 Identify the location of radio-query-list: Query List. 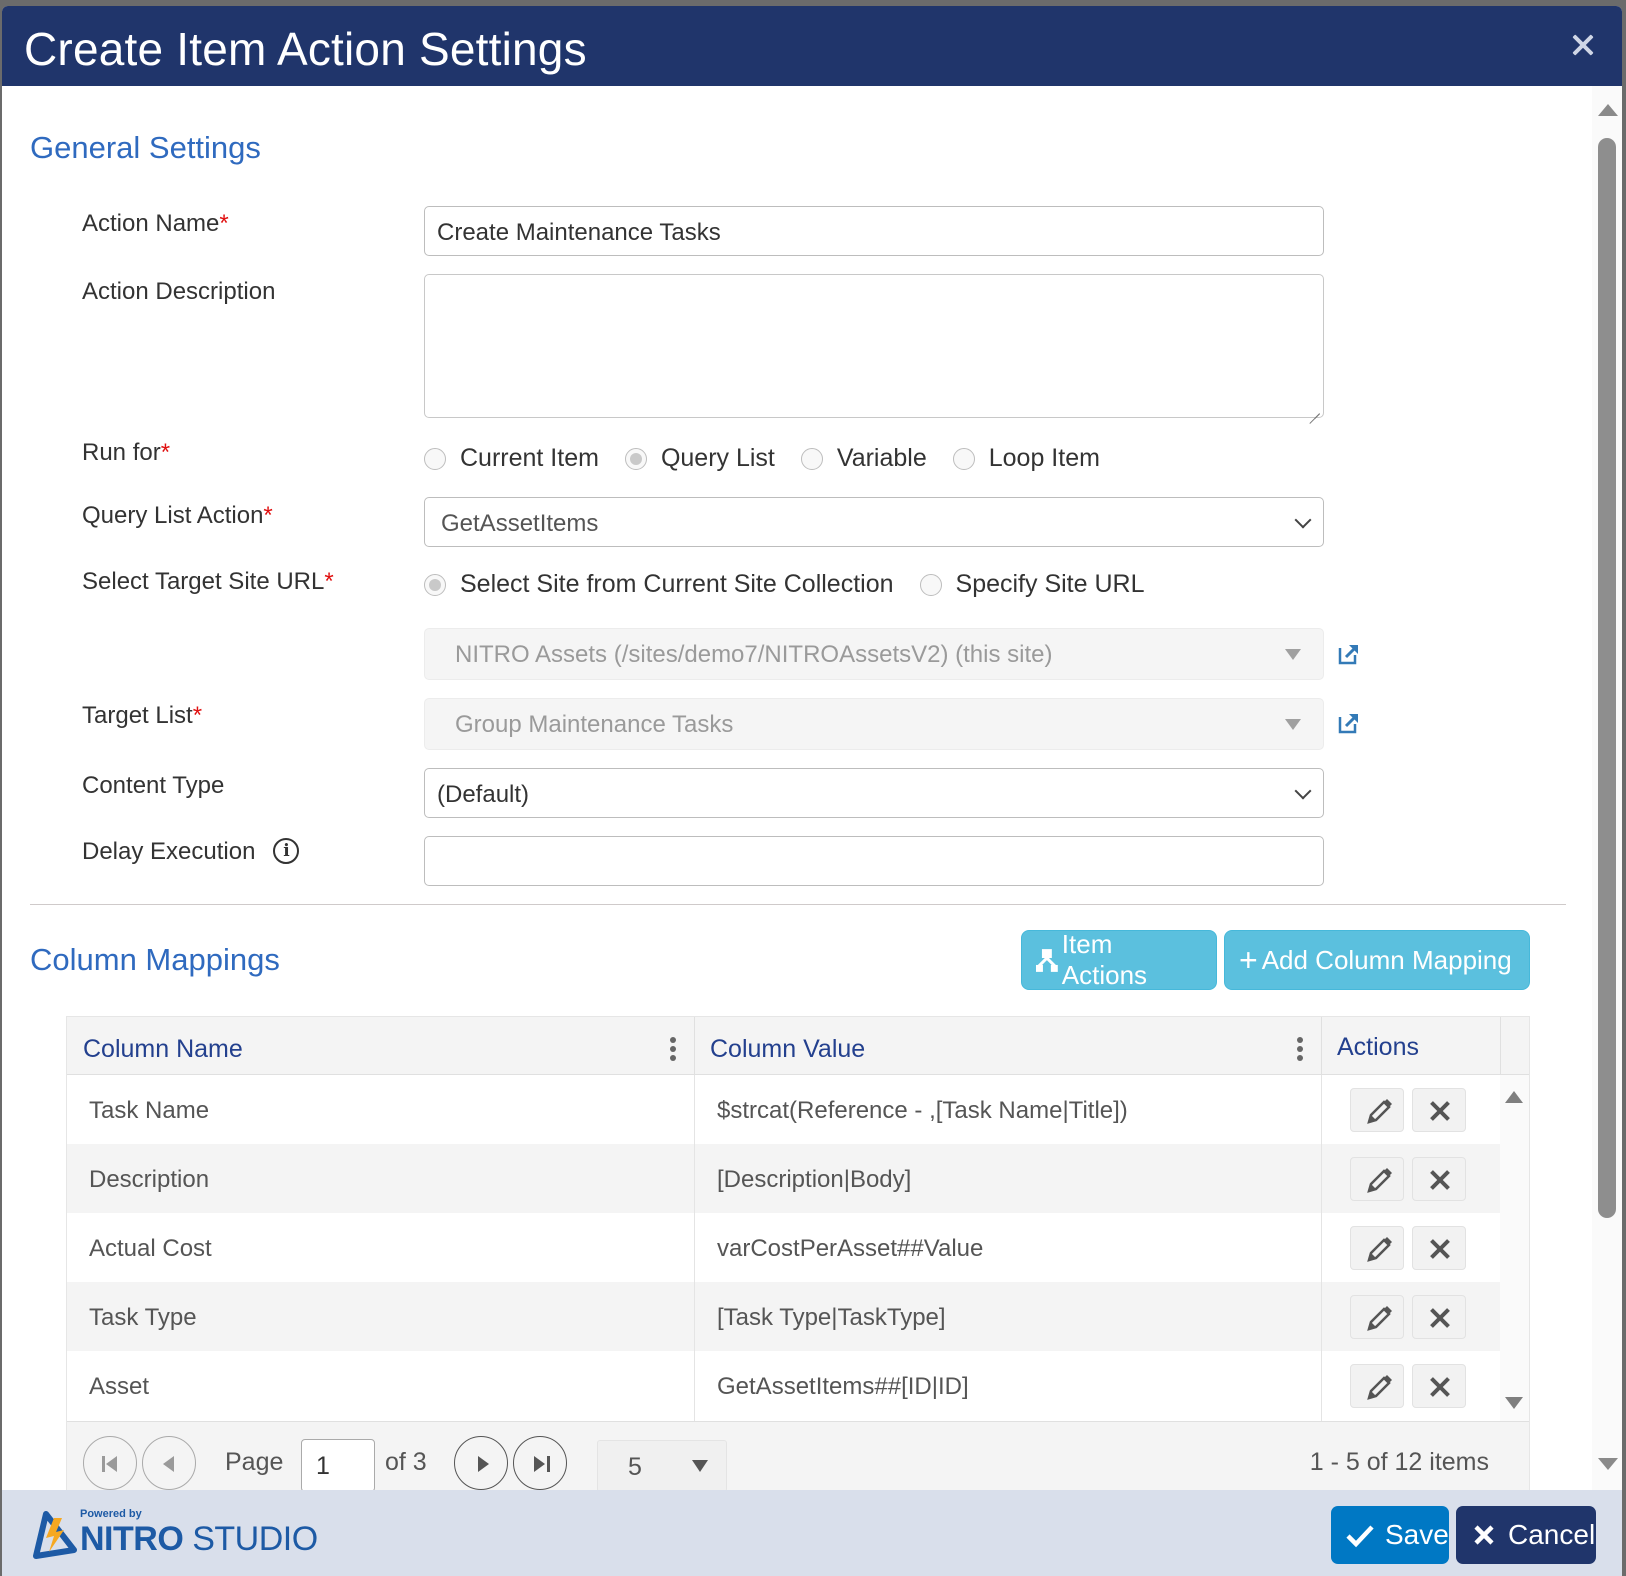
(699, 458).